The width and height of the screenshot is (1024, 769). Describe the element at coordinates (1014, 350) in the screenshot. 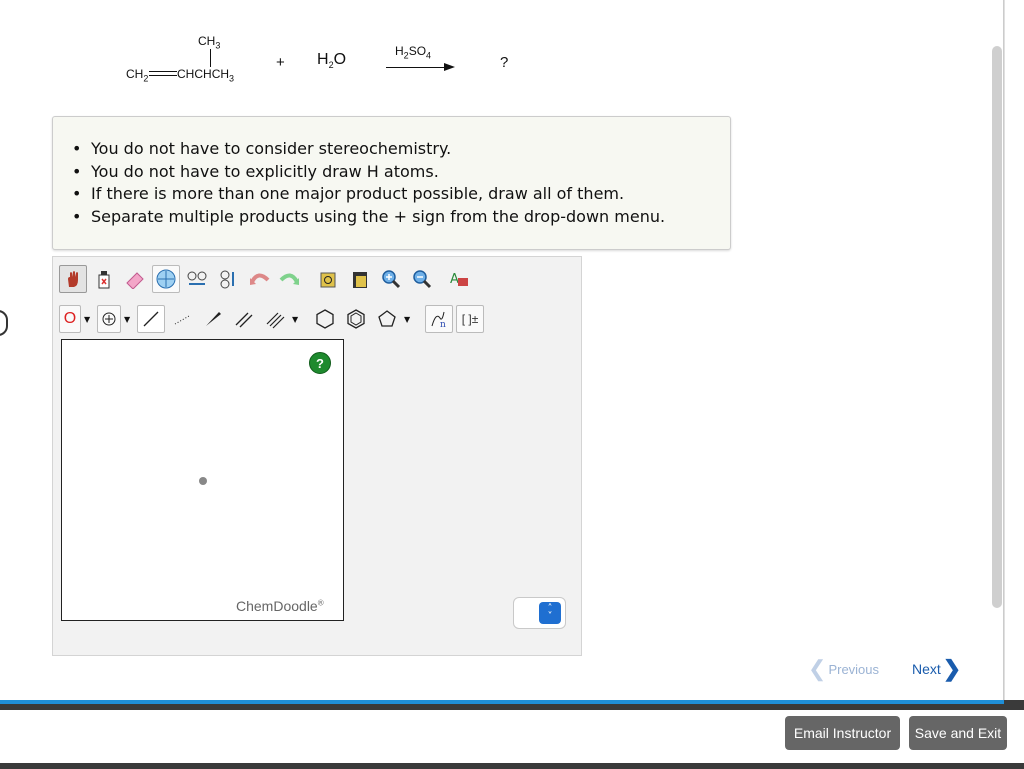

I see `right-gutter` at that location.